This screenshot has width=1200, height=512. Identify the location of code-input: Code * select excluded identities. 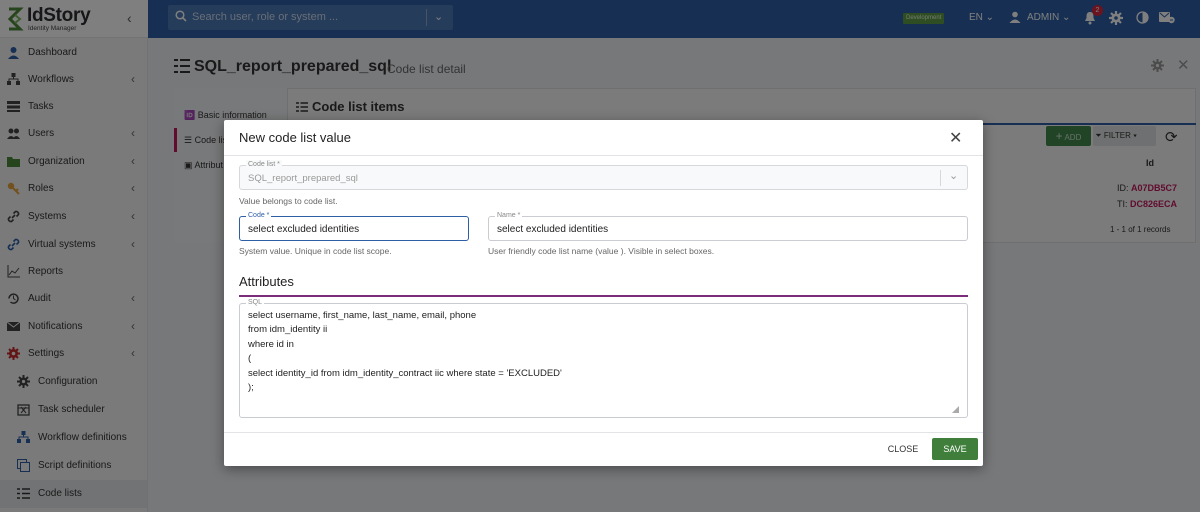
(354, 226).